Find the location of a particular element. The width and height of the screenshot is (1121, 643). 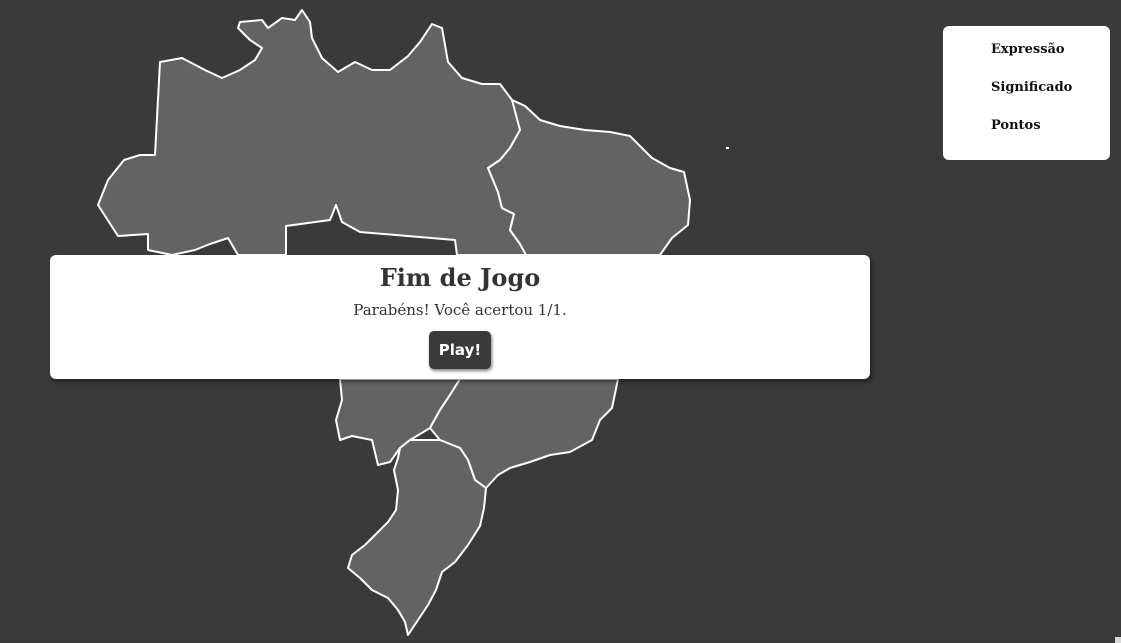

map-region-south is located at coordinates (417, 537).